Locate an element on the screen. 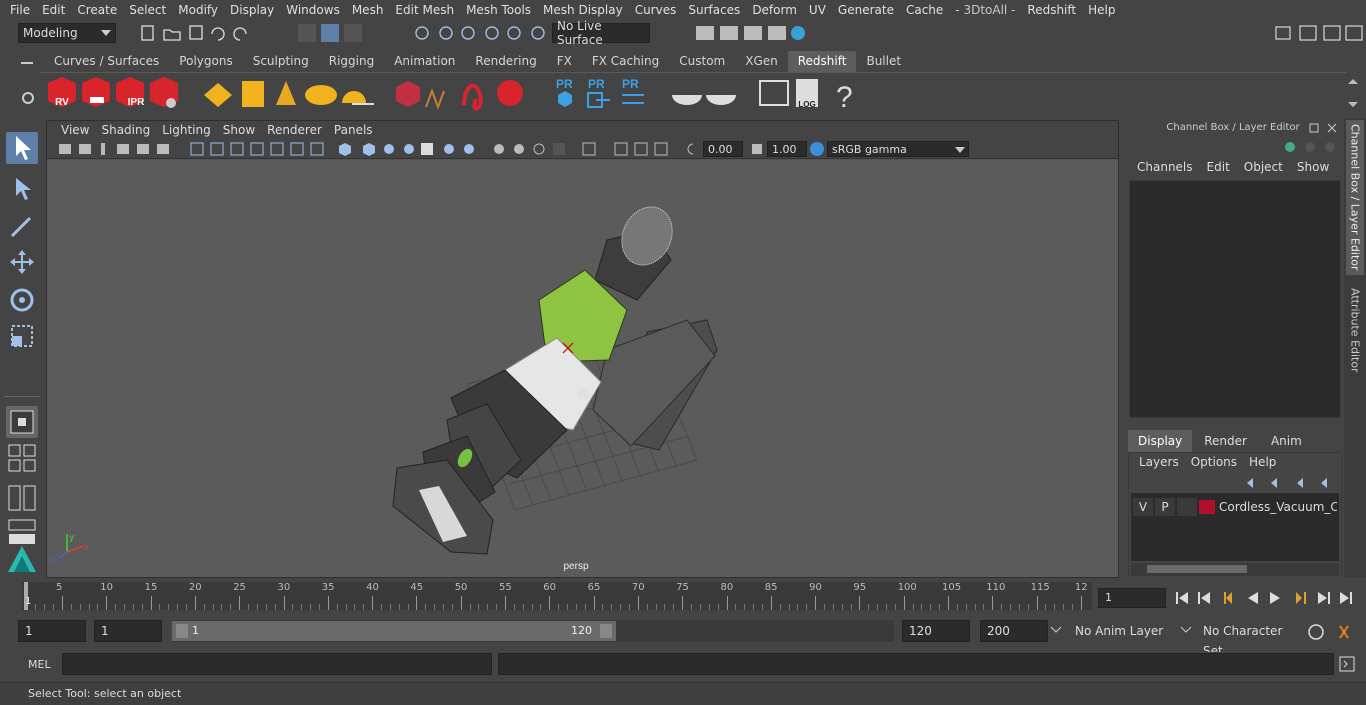  play-forwards-icon is located at coordinates (1275, 598).